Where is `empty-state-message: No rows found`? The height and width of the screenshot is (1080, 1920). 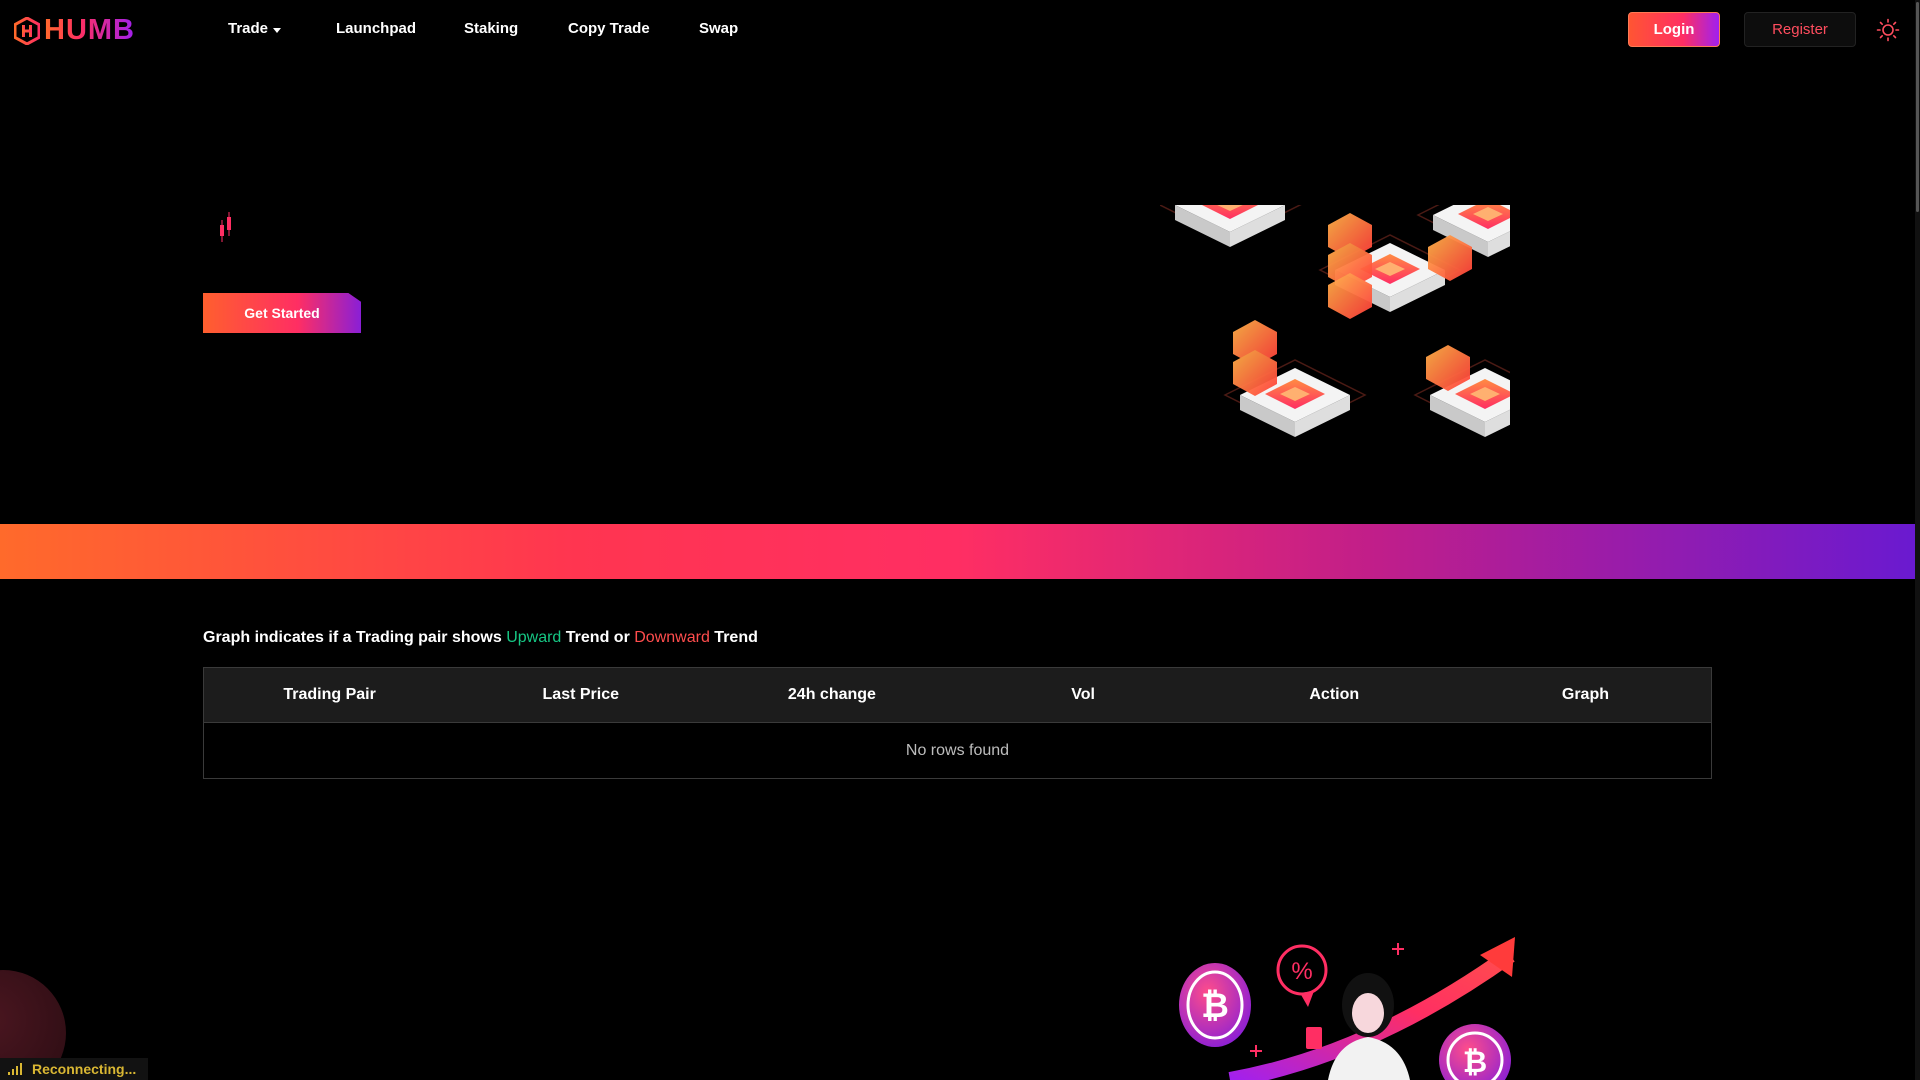
empty-state-message: No rows found is located at coordinates (957, 750).